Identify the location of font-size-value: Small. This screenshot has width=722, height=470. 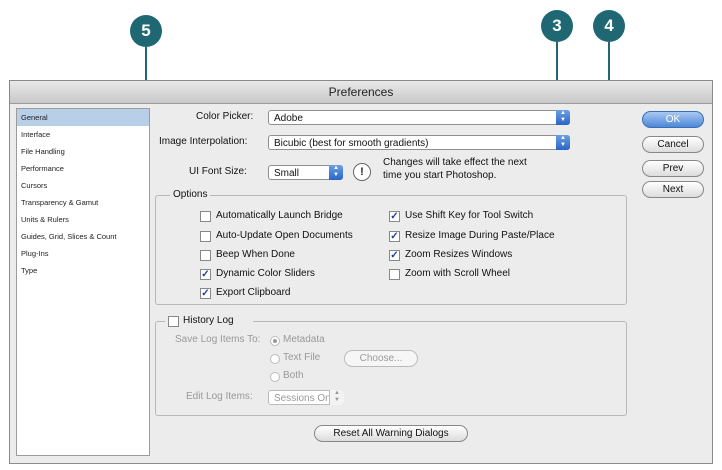
(287, 173).